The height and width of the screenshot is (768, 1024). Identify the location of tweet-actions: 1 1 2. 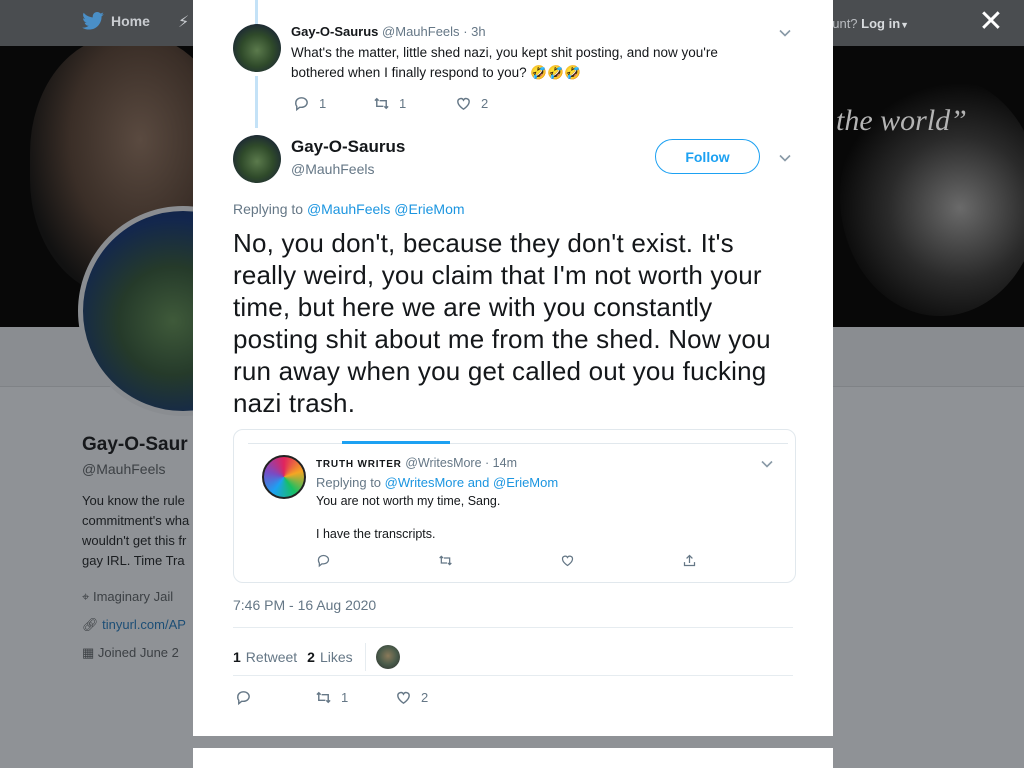
(390, 103).